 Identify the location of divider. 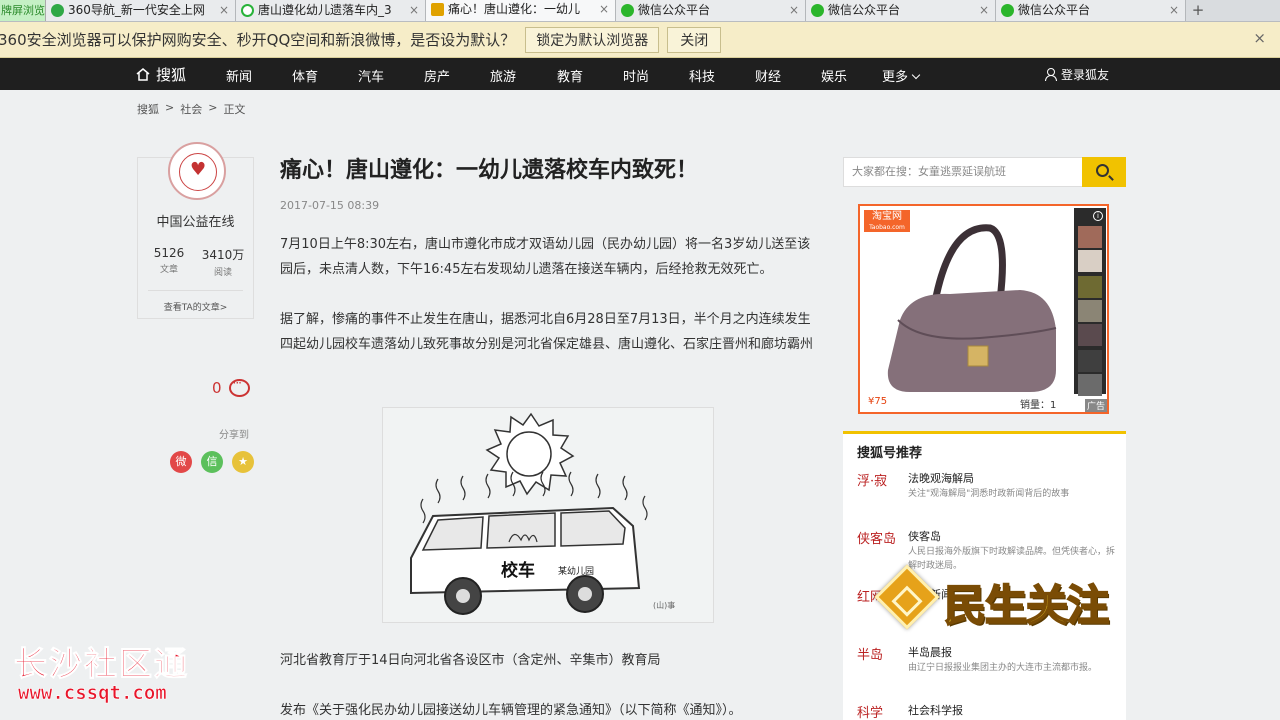
(195, 290).